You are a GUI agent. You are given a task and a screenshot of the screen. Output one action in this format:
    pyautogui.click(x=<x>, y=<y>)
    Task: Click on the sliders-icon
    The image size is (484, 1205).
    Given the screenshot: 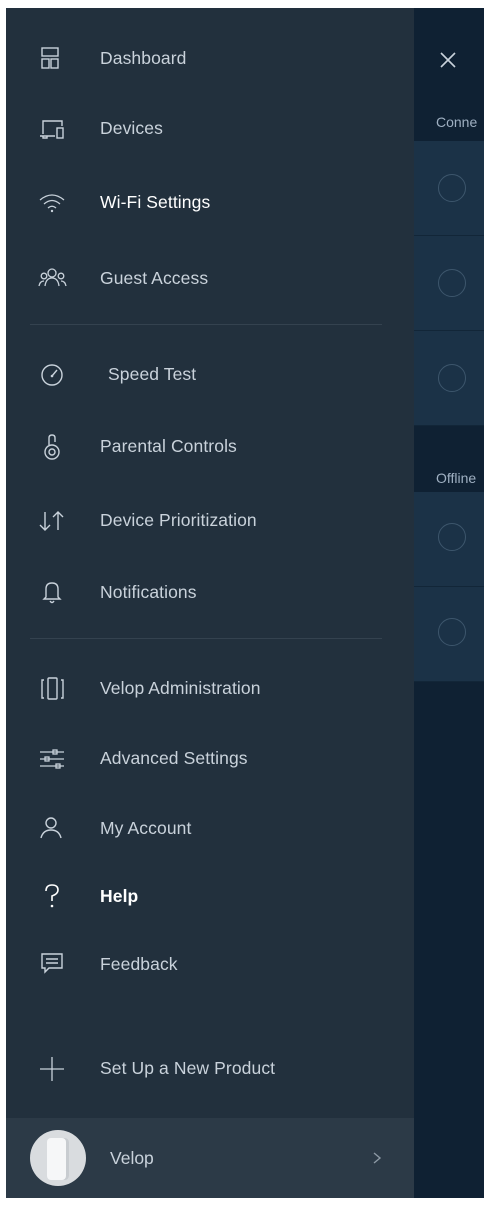 What is the action you would take?
    pyautogui.click(x=52, y=759)
    